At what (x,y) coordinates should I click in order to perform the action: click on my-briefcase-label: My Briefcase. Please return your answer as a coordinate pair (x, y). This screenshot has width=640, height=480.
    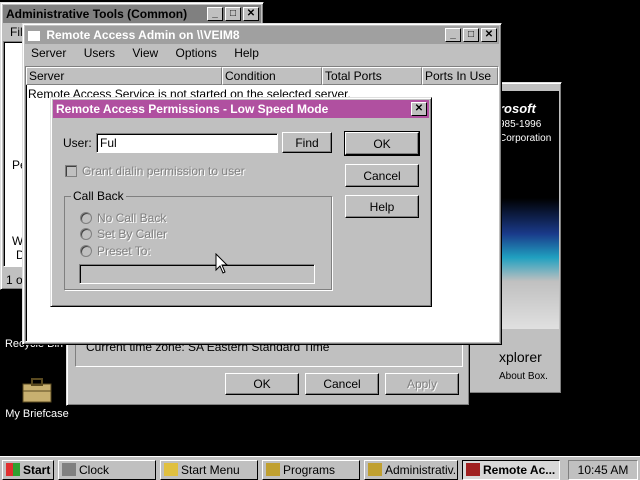
    Looking at the image, I should click on (37, 414).